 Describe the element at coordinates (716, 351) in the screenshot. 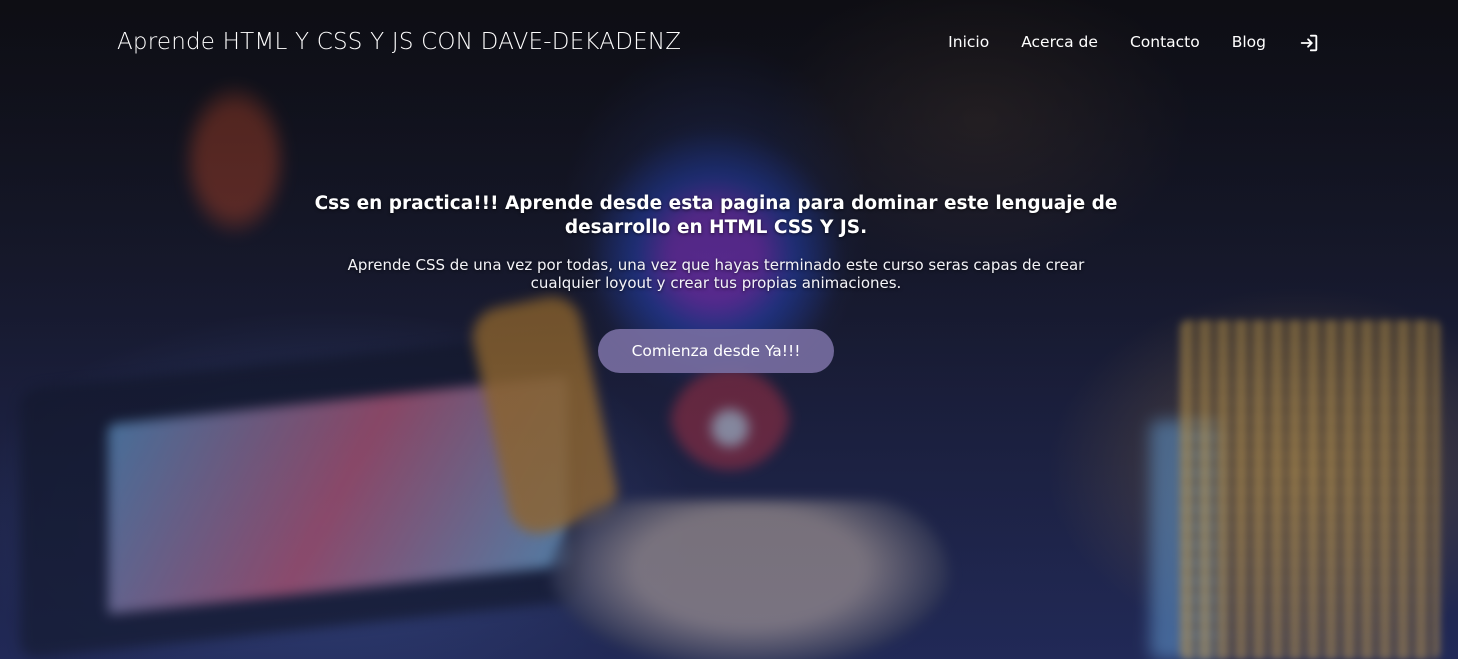

I see `start-now-button: Comienza desde Ya!!!` at that location.